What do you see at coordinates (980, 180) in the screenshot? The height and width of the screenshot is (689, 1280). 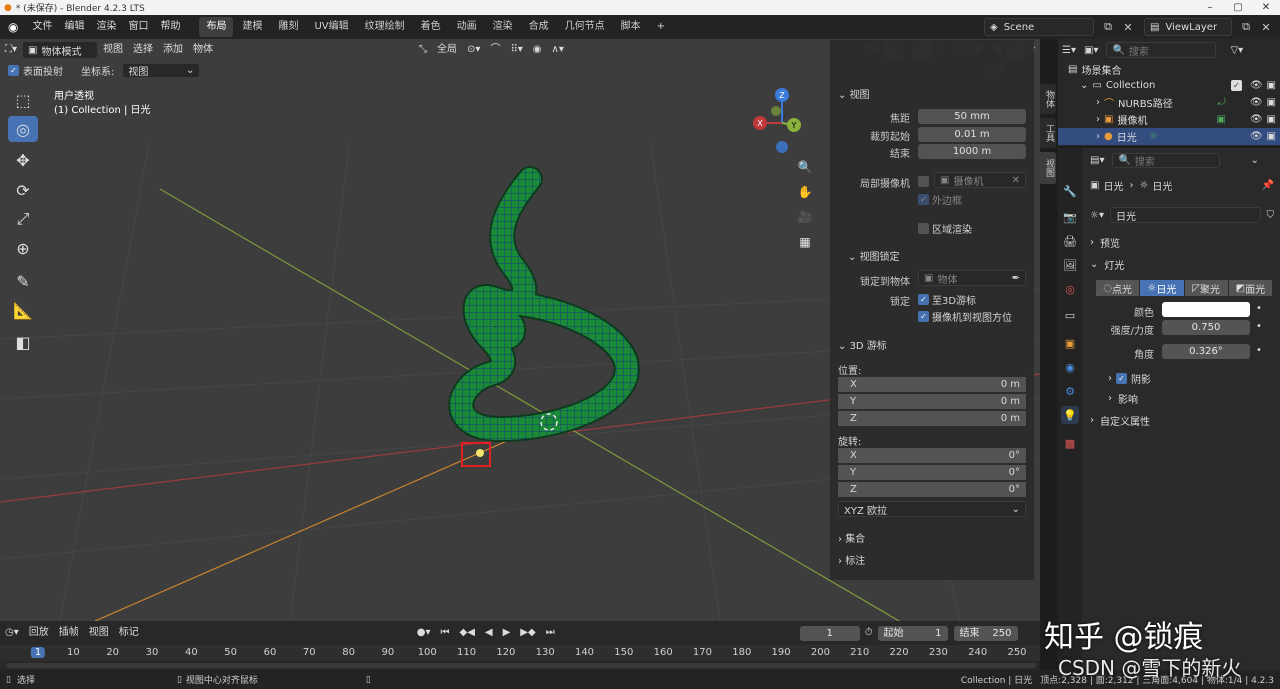 I see `camera-picker: ▣ 摄像机 ✕` at bounding box center [980, 180].